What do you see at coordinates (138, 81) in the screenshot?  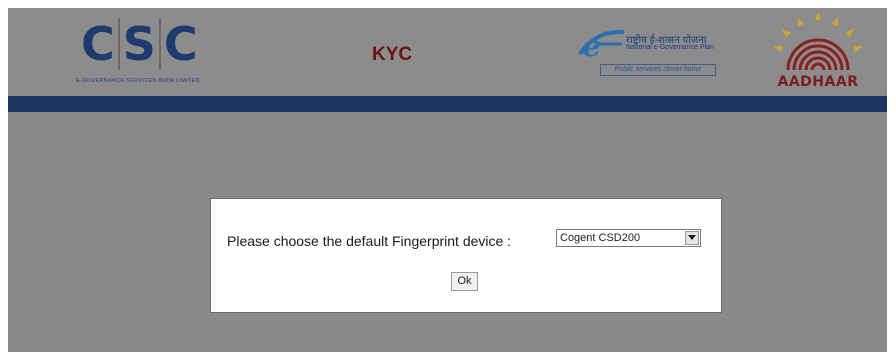 I see `csc-subtitle: E-Governance Services India Limited` at bounding box center [138, 81].